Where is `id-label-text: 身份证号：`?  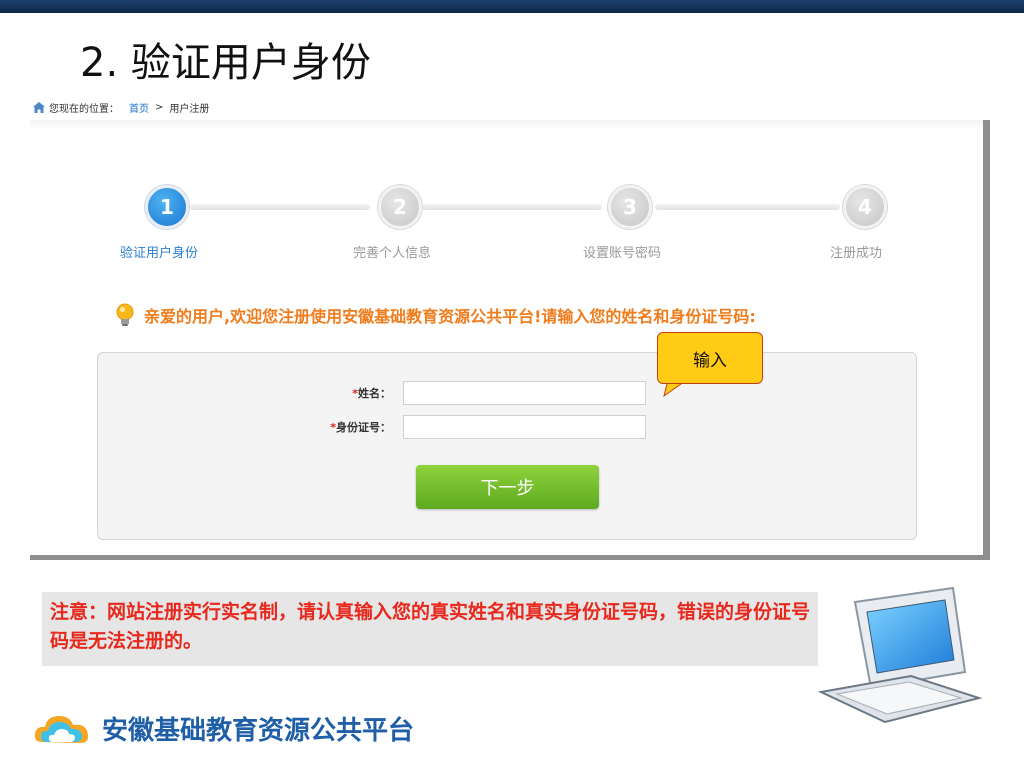
id-label-text: 身份证号： is located at coordinates (363, 427).